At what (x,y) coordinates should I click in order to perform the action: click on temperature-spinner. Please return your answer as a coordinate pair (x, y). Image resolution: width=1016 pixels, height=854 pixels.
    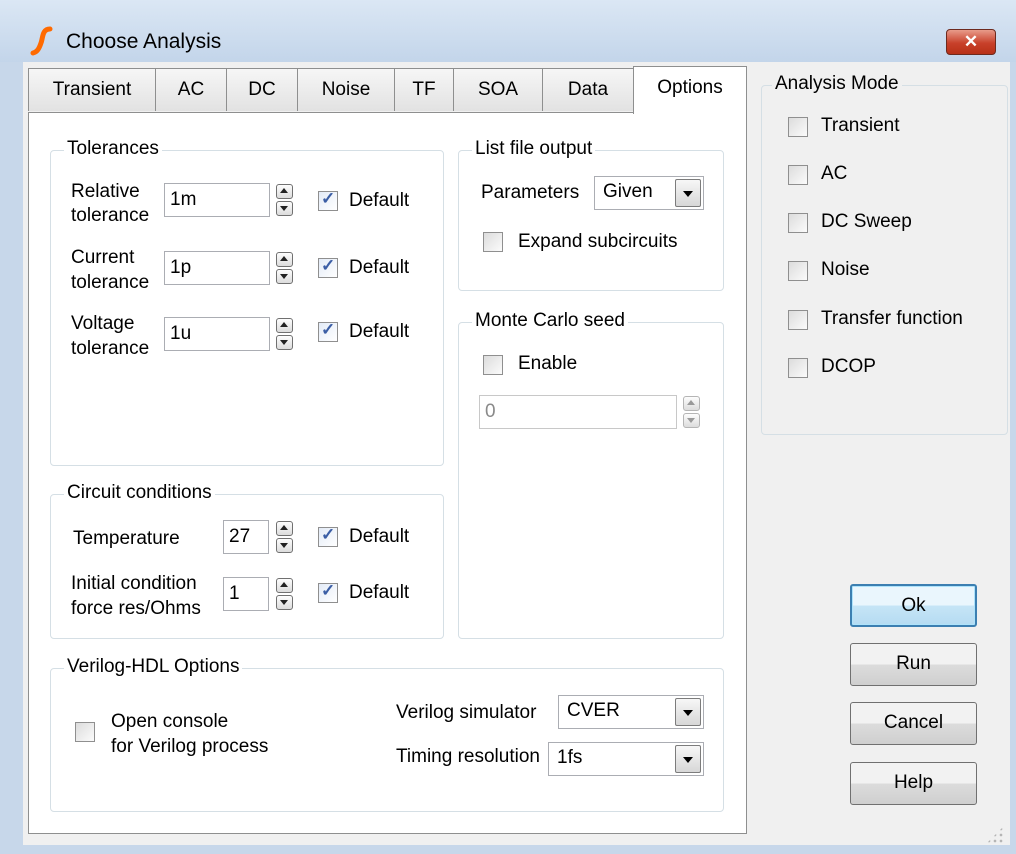
    Looking at the image, I should click on (284, 537).